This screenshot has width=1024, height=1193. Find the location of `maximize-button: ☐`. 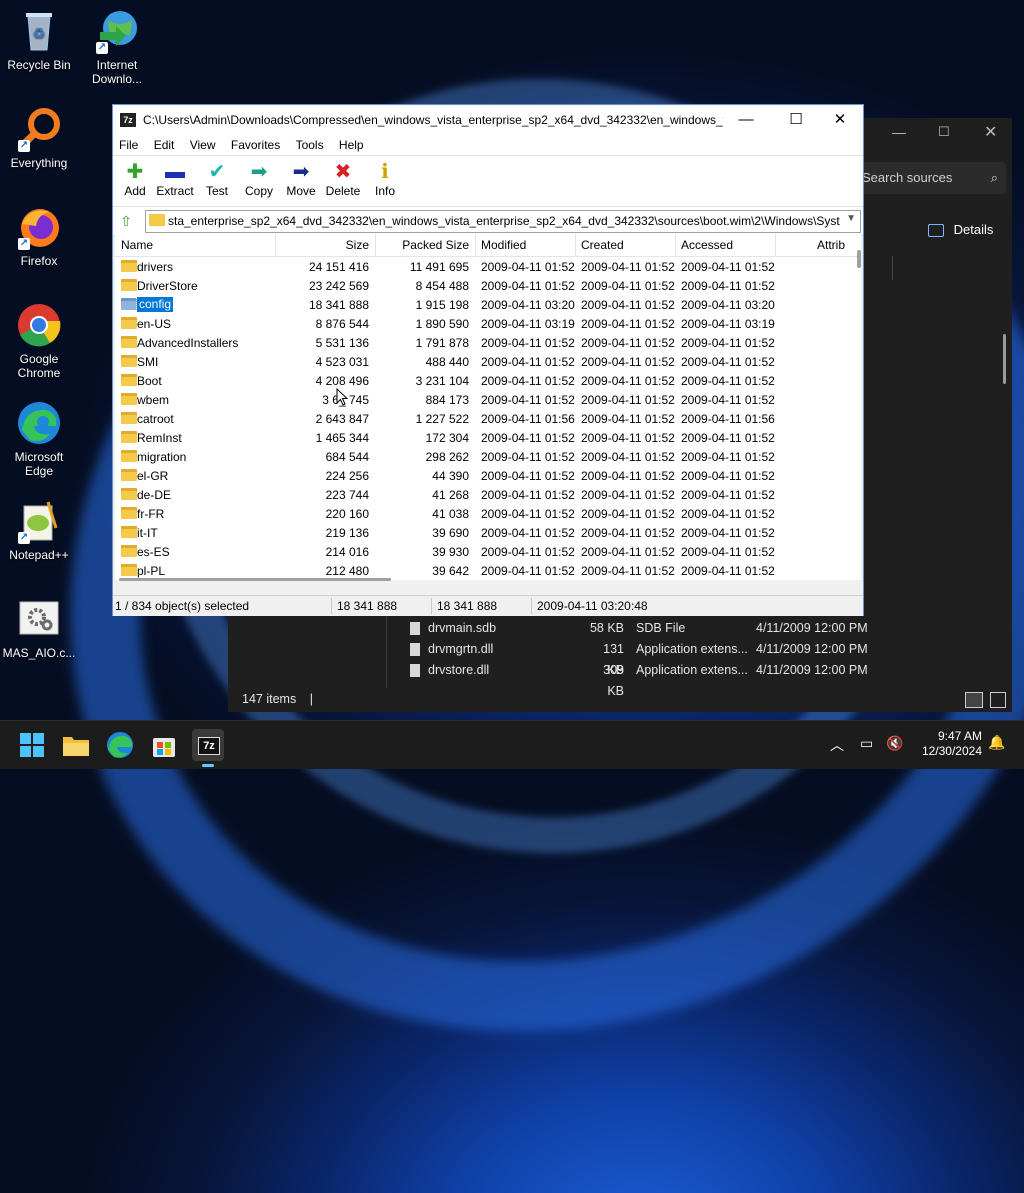

maximize-button: ☐ is located at coordinates (796, 120).